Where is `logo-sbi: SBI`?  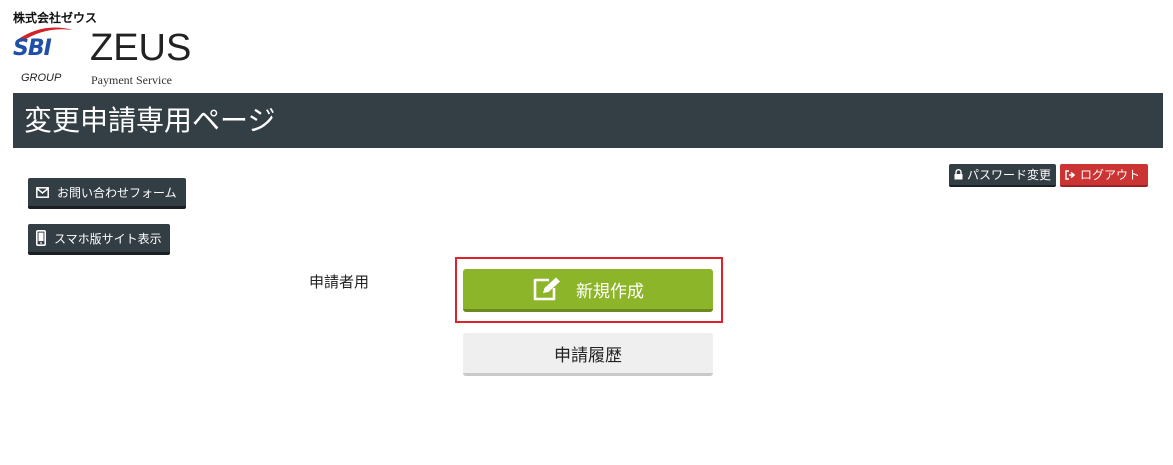
logo-sbi: SBI is located at coordinates (32, 48).